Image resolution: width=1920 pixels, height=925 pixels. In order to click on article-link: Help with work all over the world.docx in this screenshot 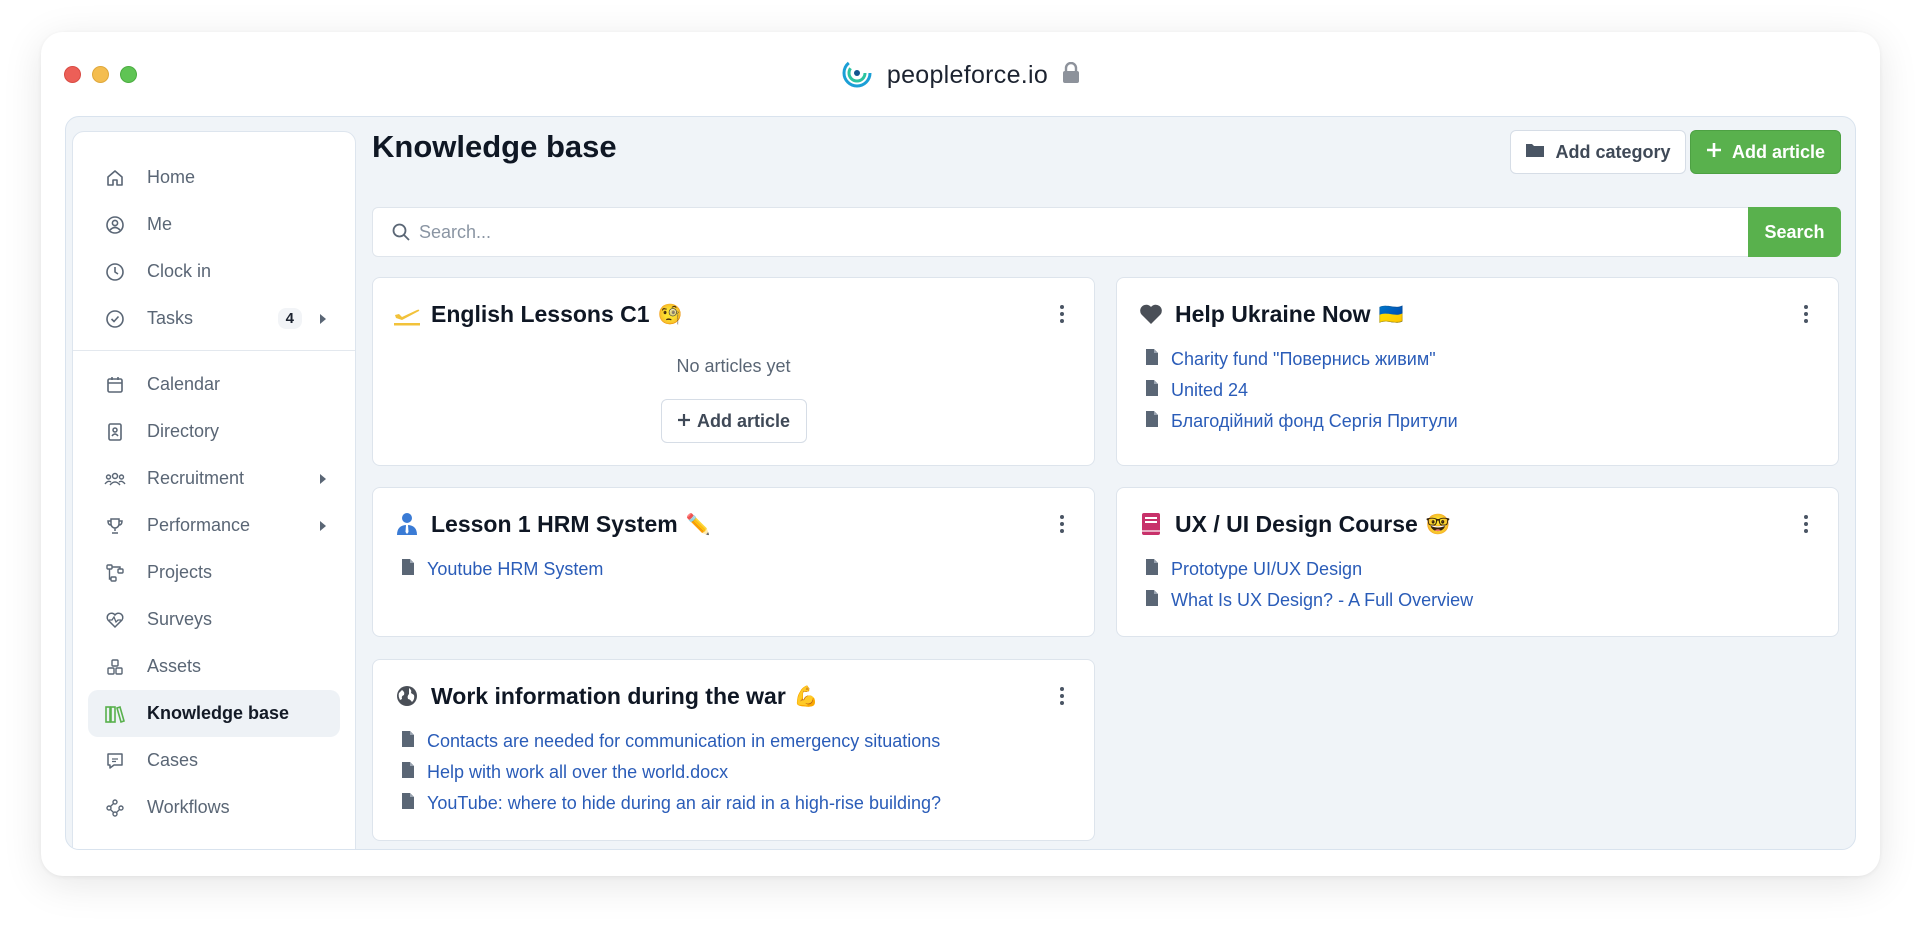, I will do `click(737, 772)`.